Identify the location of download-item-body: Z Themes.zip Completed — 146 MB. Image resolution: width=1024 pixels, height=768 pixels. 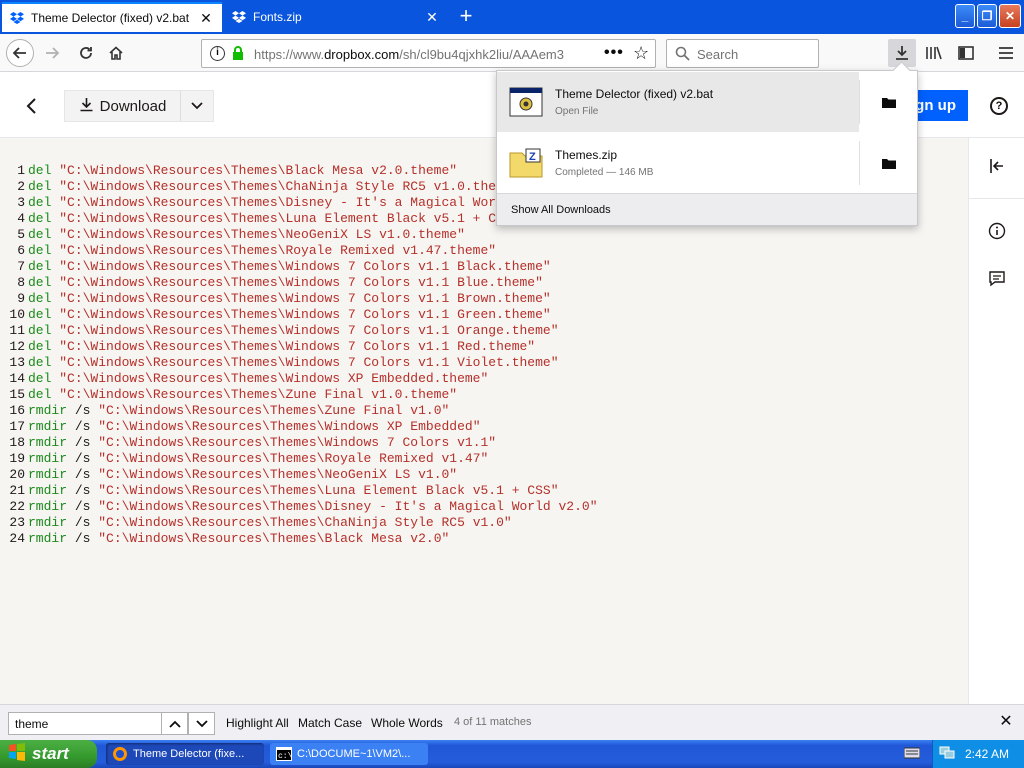
(678, 163).